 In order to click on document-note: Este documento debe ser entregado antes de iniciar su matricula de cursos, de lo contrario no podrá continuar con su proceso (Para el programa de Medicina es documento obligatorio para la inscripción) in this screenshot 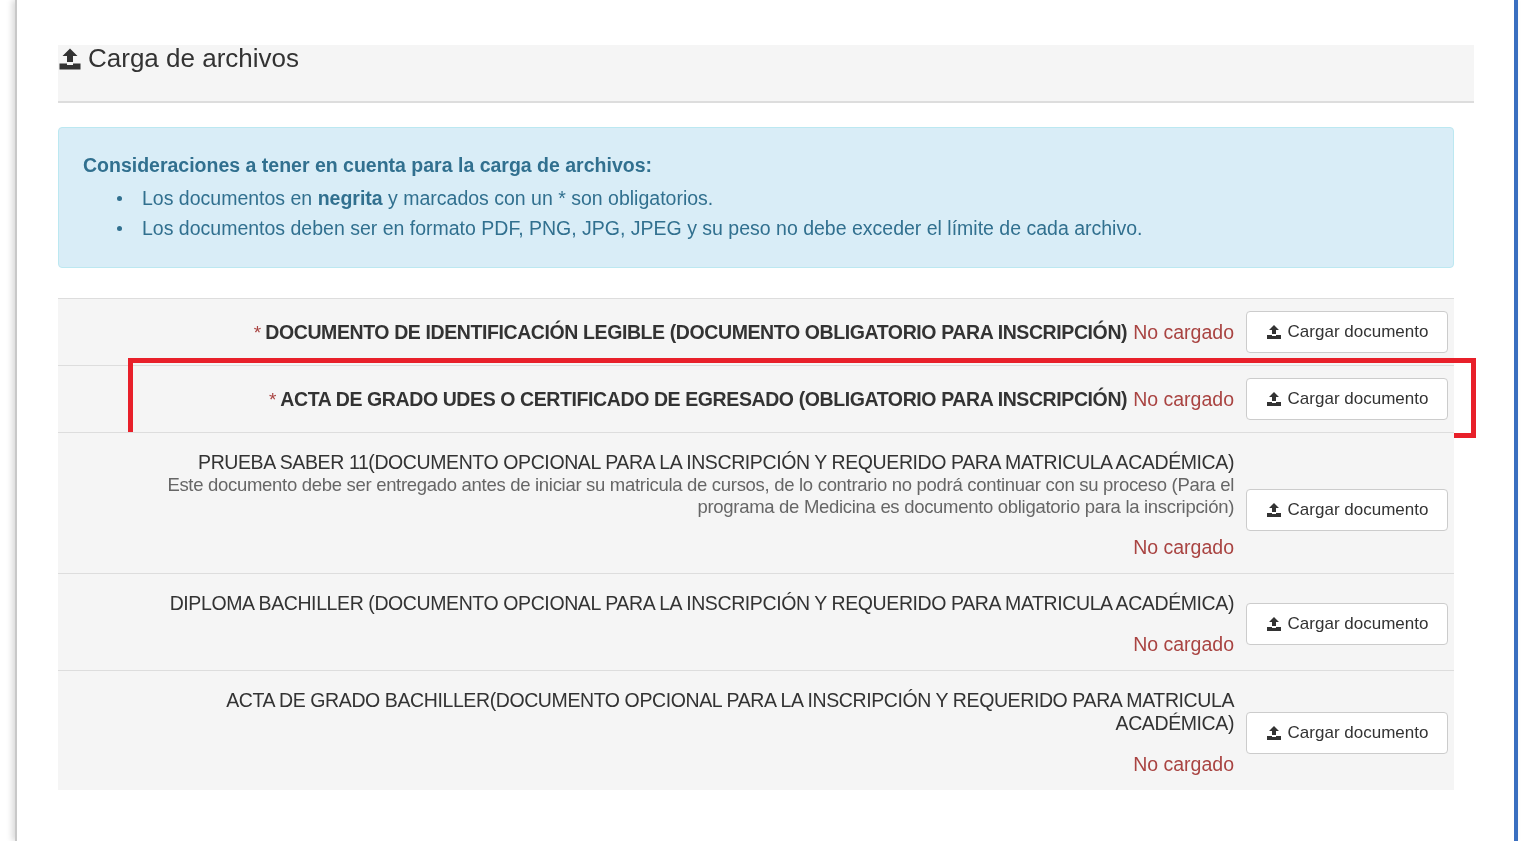, I will do `click(700, 496)`.